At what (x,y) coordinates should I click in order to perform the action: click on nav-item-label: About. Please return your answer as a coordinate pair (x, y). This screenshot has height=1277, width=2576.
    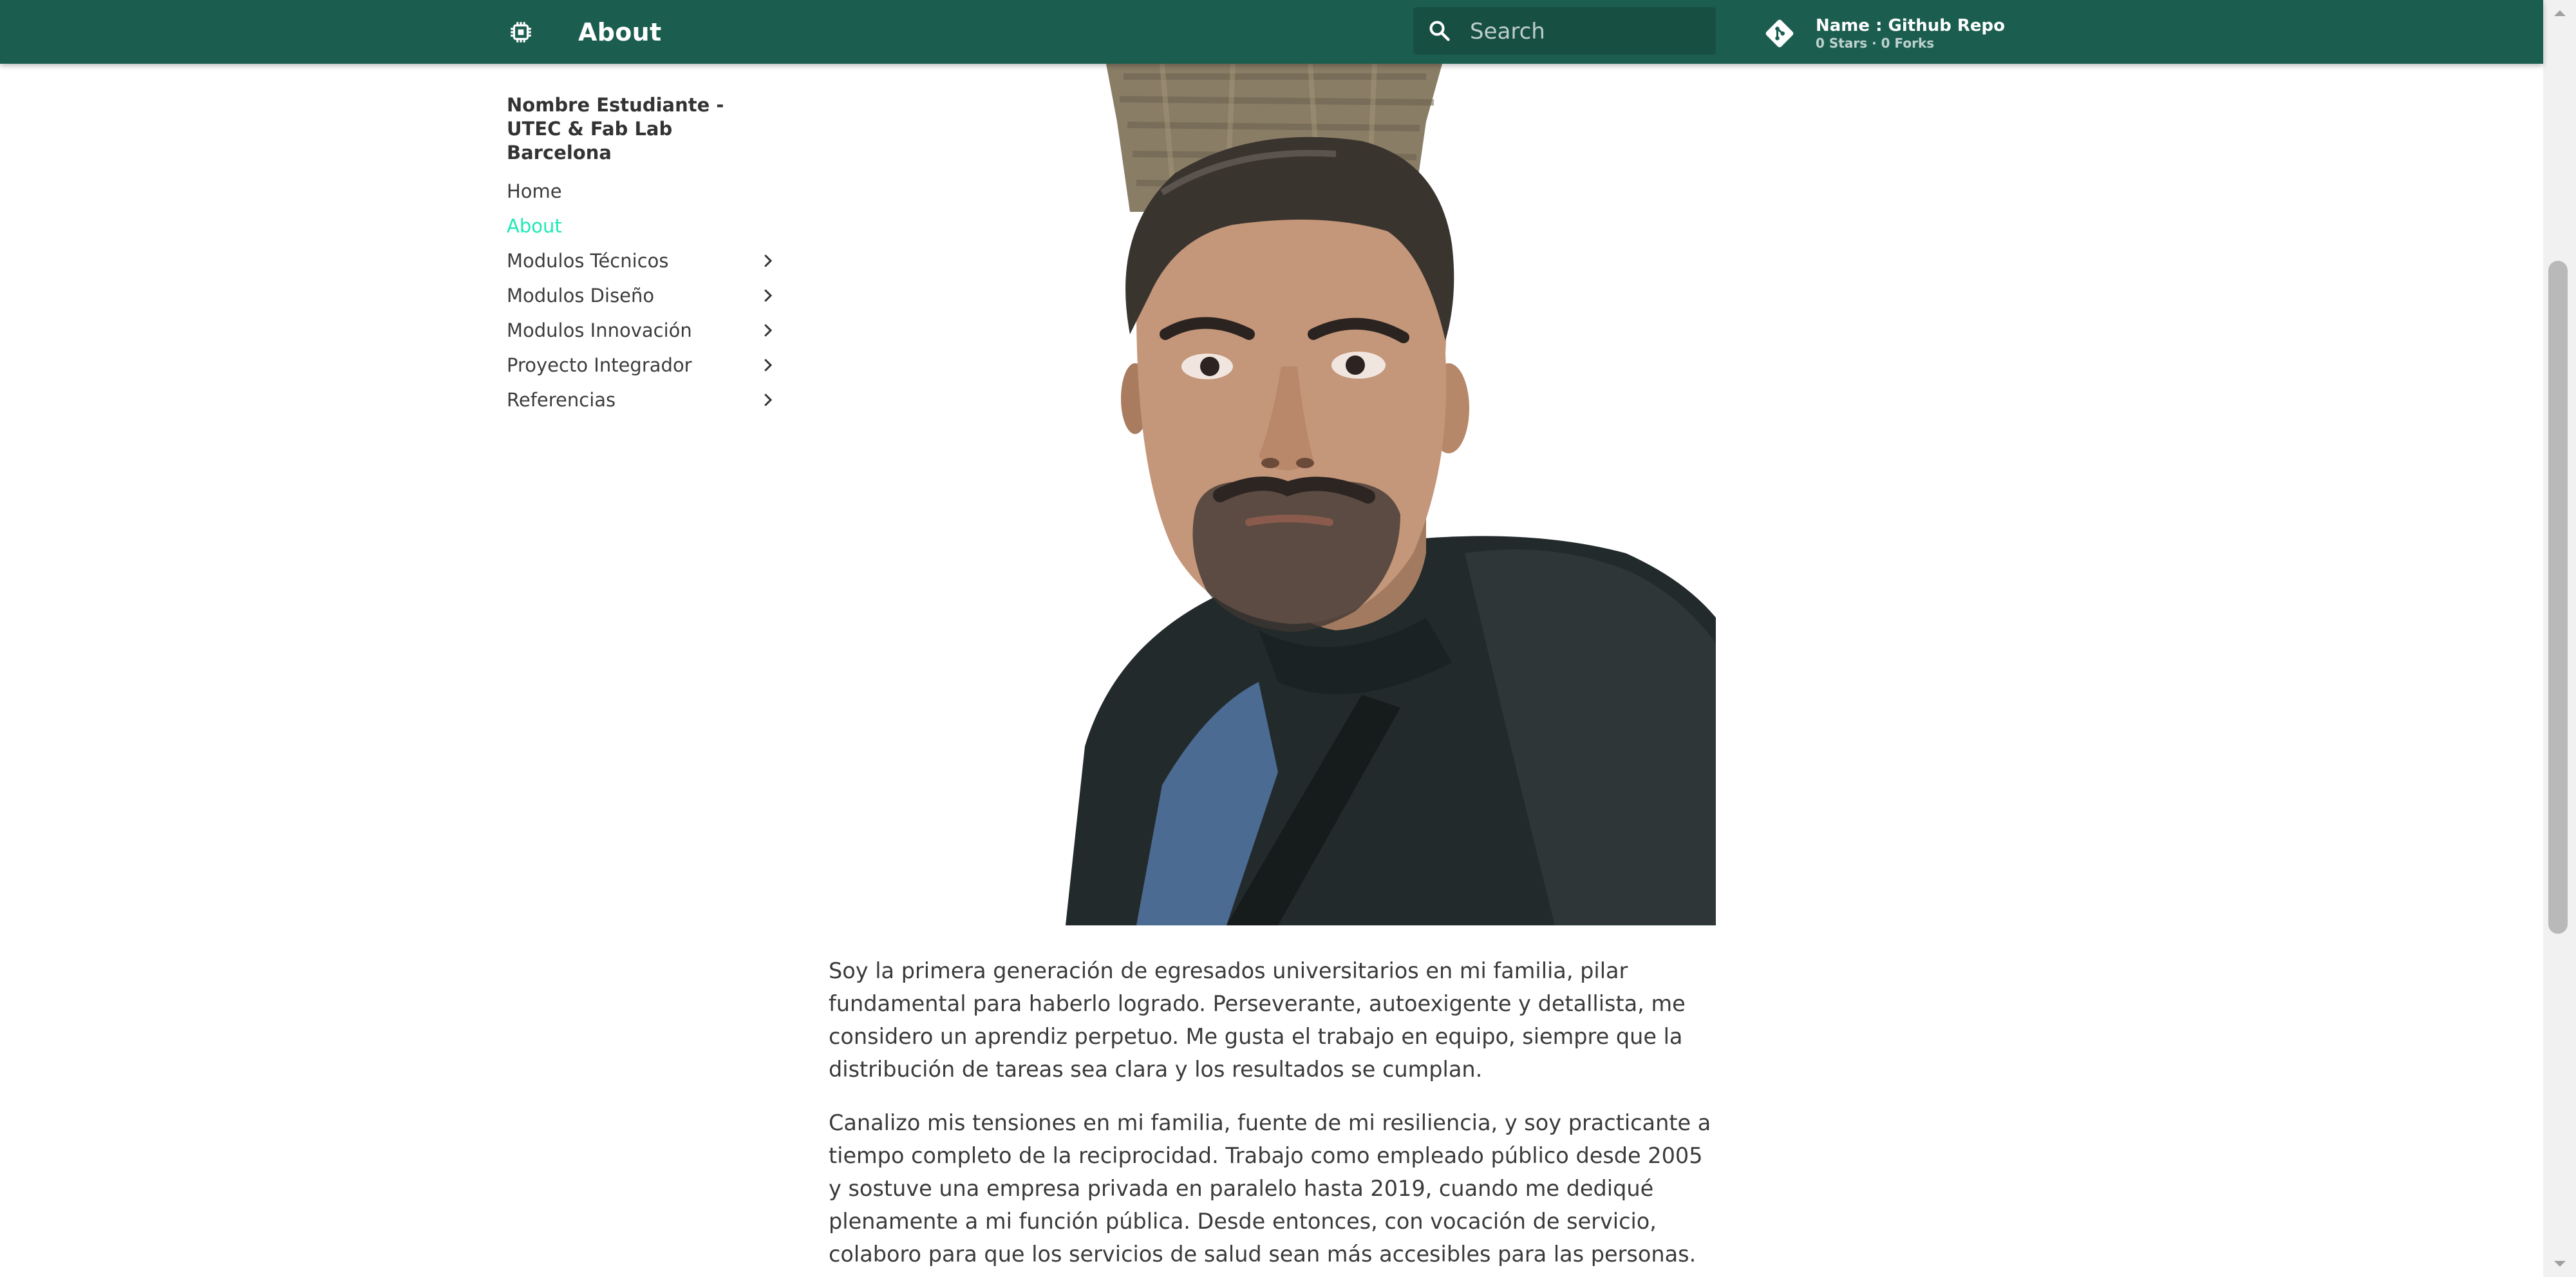
    Looking at the image, I should click on (534, 226).